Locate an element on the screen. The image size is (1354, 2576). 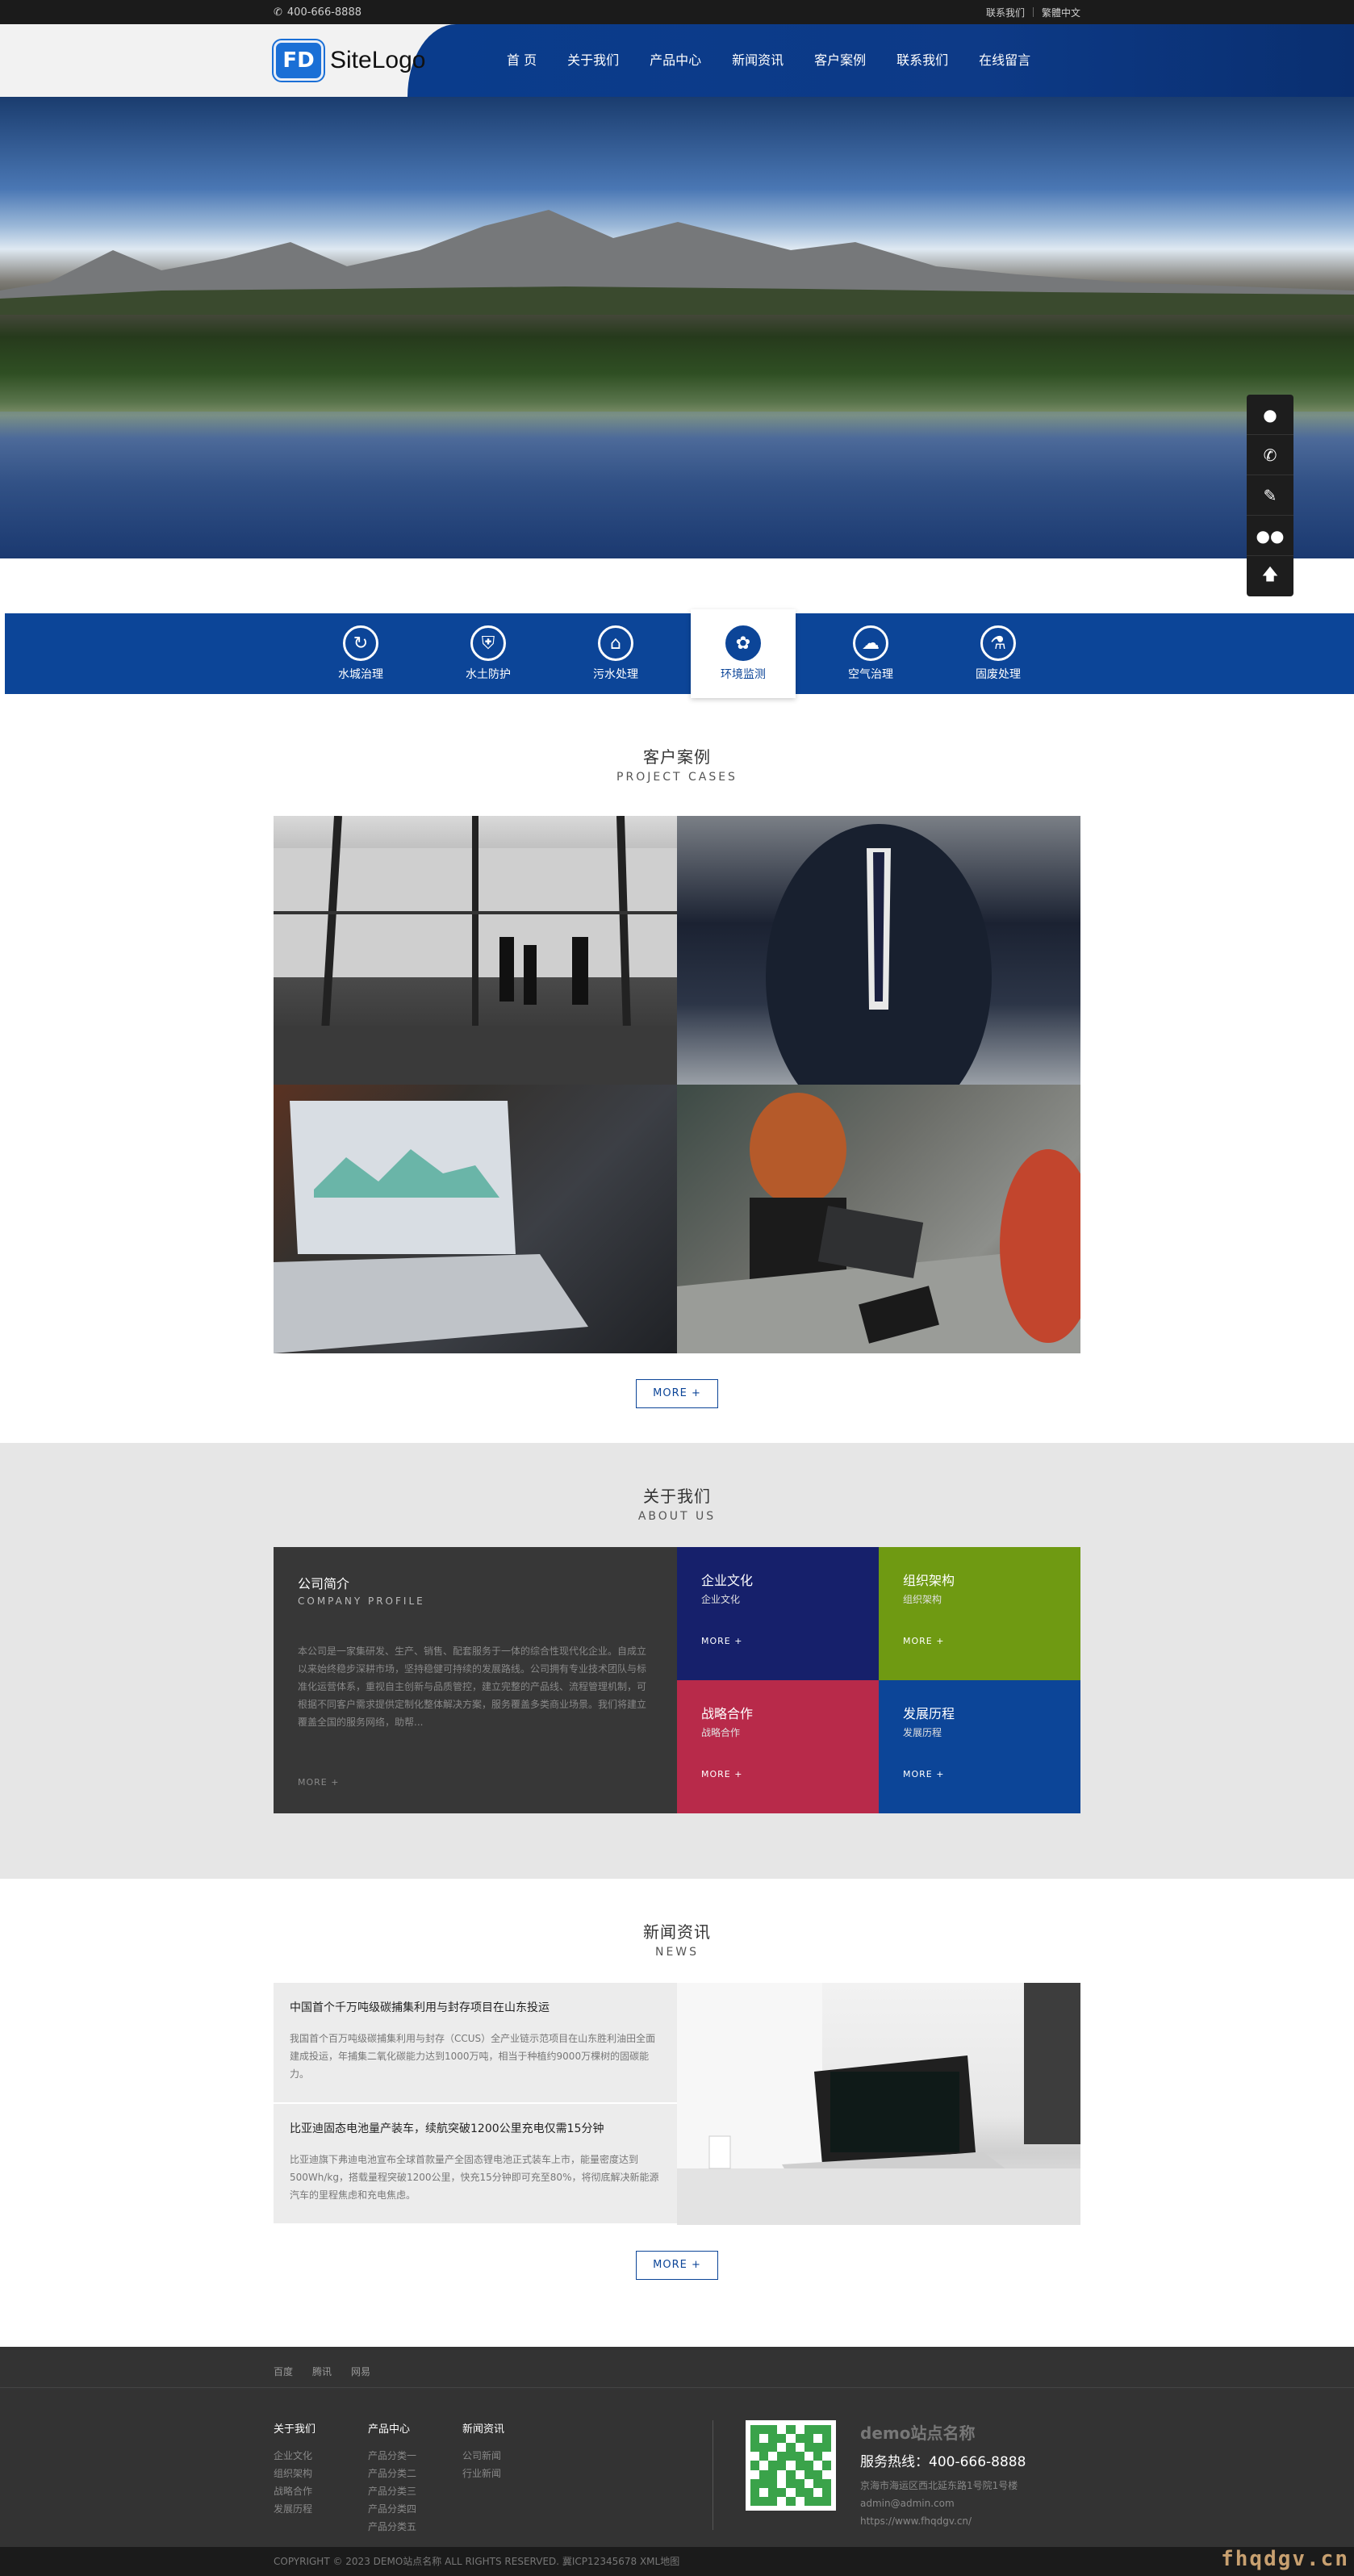
nav-item-news: 新闻资讯 is located at coordinates (758, 60).